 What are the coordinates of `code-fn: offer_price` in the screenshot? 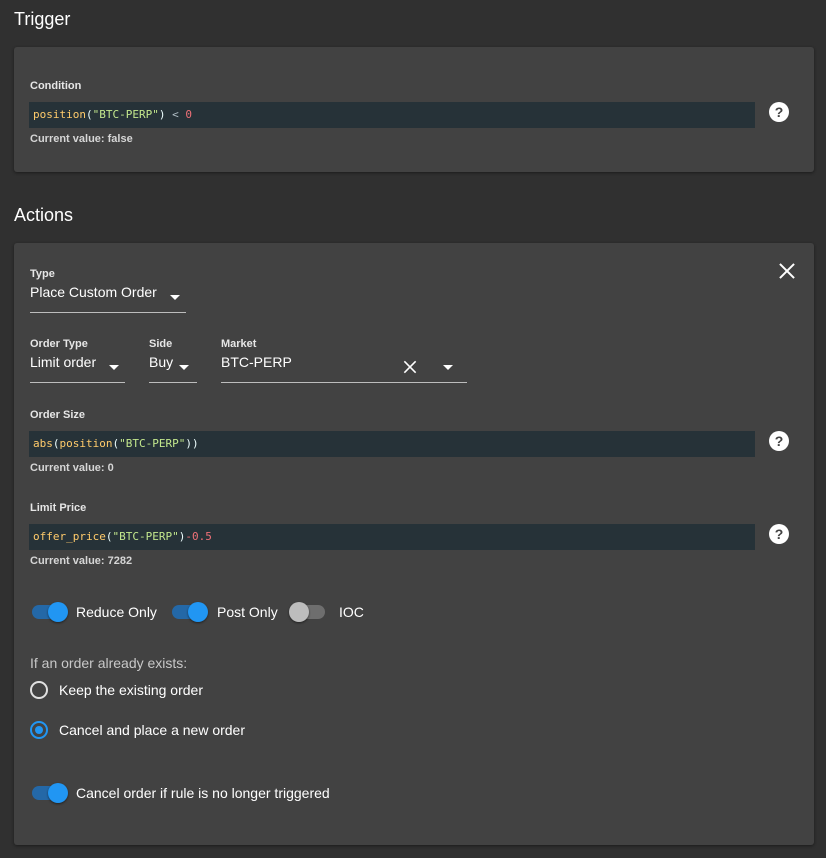 It's located at (69, 536).